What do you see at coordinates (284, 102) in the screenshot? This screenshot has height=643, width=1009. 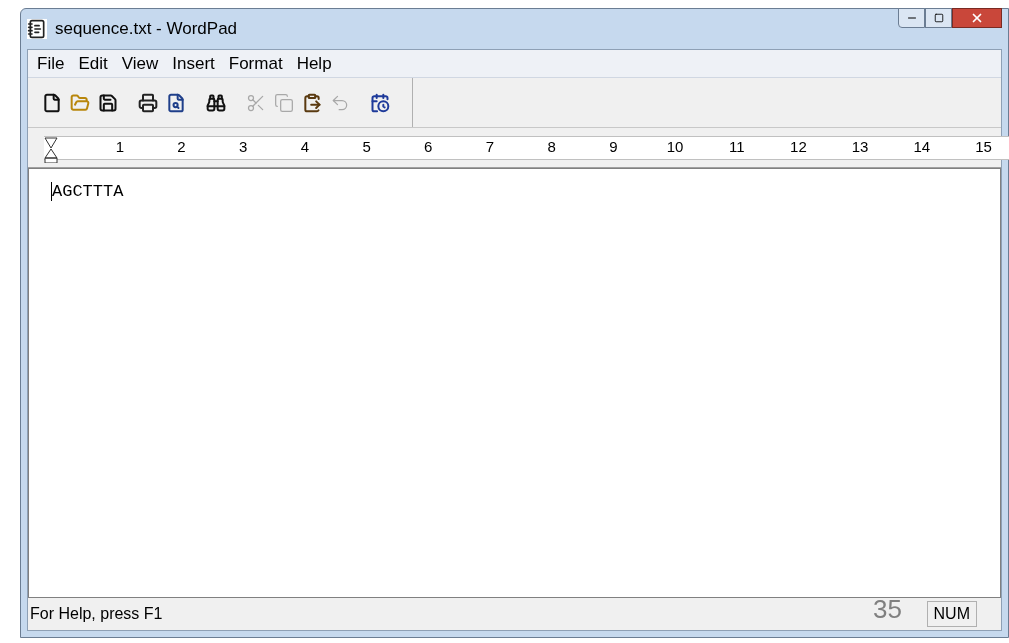 I see `copy-icon` at bounding box center [284, 102].